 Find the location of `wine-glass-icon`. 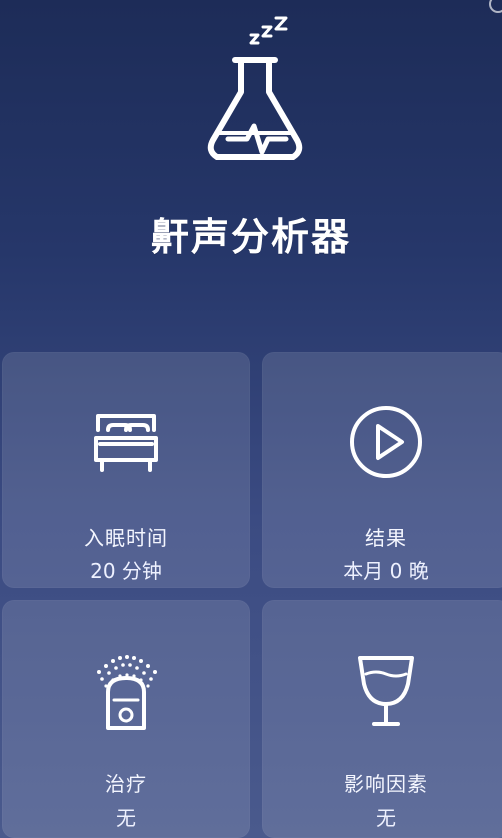

wine-glass-icon is located at coordinates (386, 691).